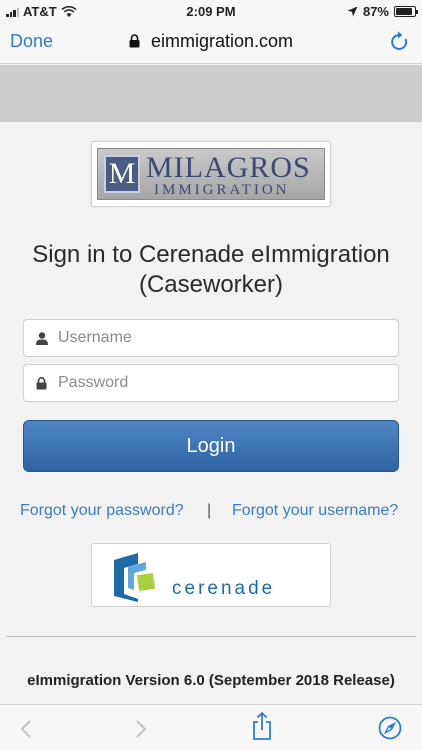 The height and width of the screenshot is (750, 422). I want to click on logo-subtitle: IMMIGRATION, so click(222, 190).